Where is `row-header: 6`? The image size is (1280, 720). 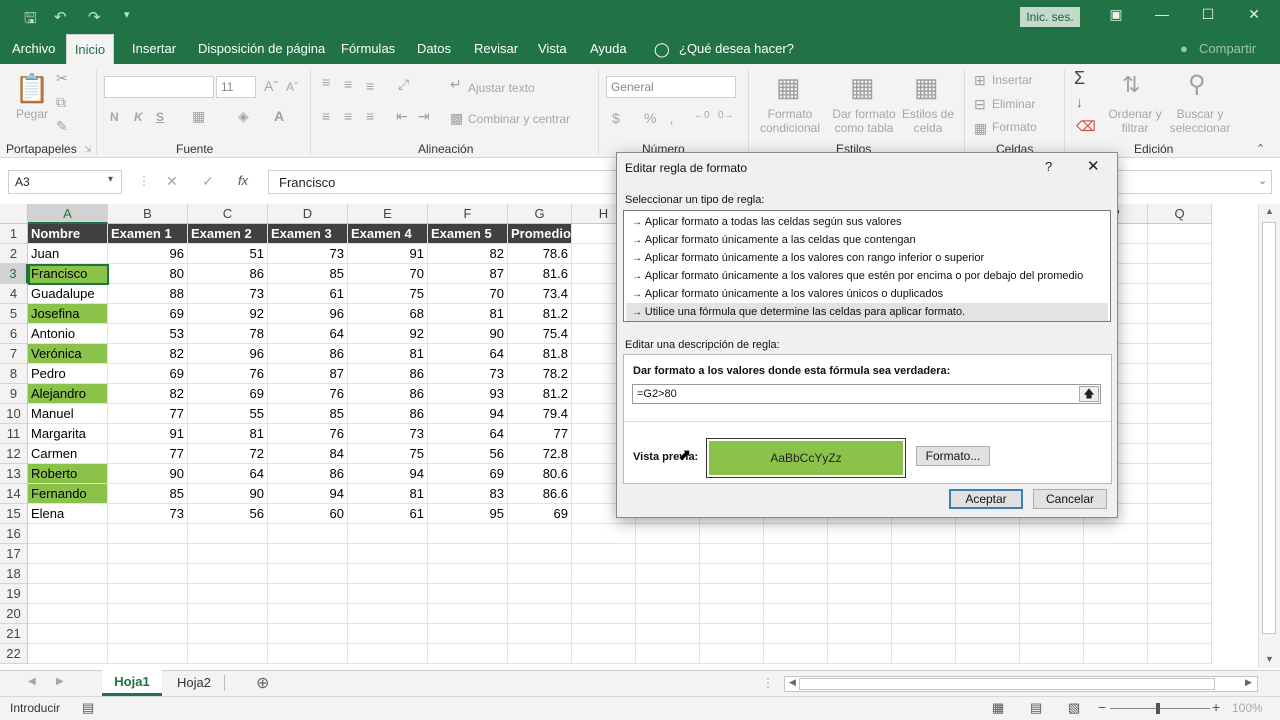 row-header: 6 is located at coordinates (14, 334).